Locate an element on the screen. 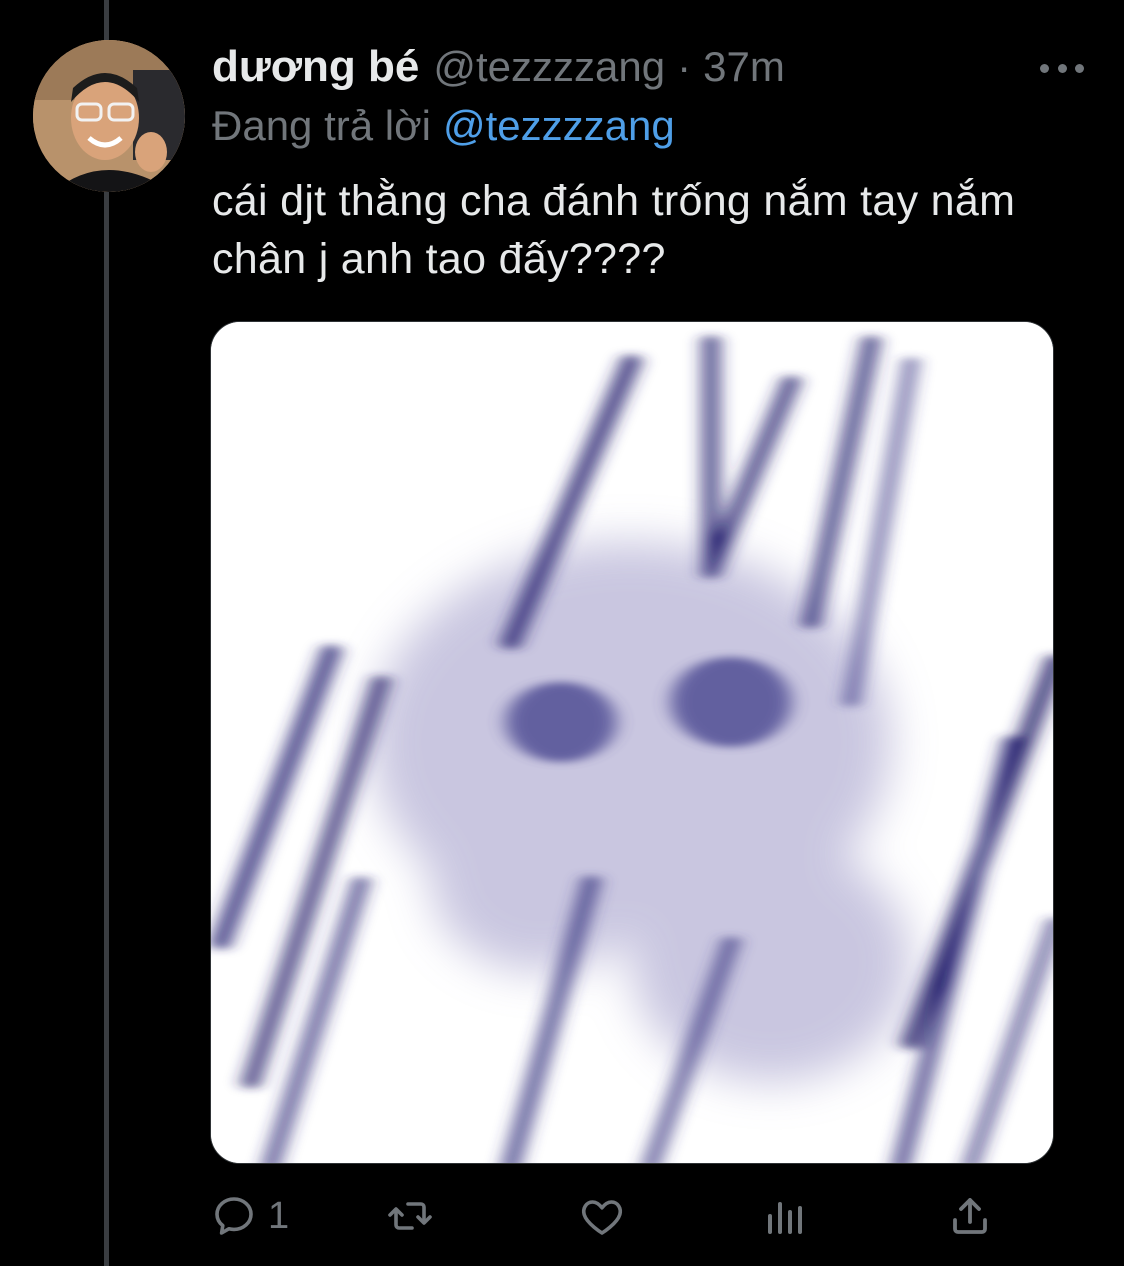 This screenshot has width=1124, height=1266. more-options-button is located at coordinates (1062, 68).